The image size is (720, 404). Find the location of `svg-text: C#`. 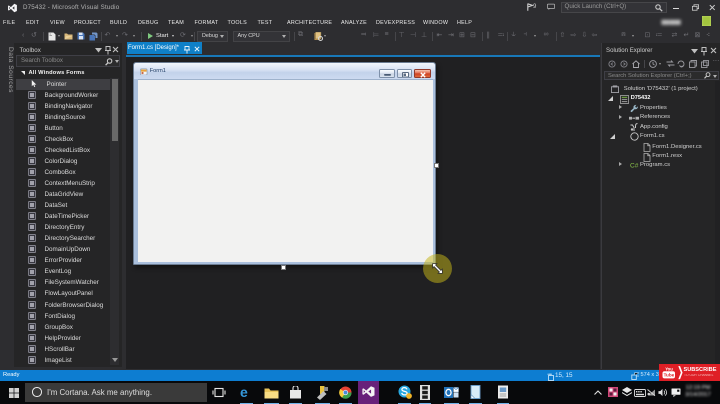

svg-text: C# is located at coordinates (634, 165).